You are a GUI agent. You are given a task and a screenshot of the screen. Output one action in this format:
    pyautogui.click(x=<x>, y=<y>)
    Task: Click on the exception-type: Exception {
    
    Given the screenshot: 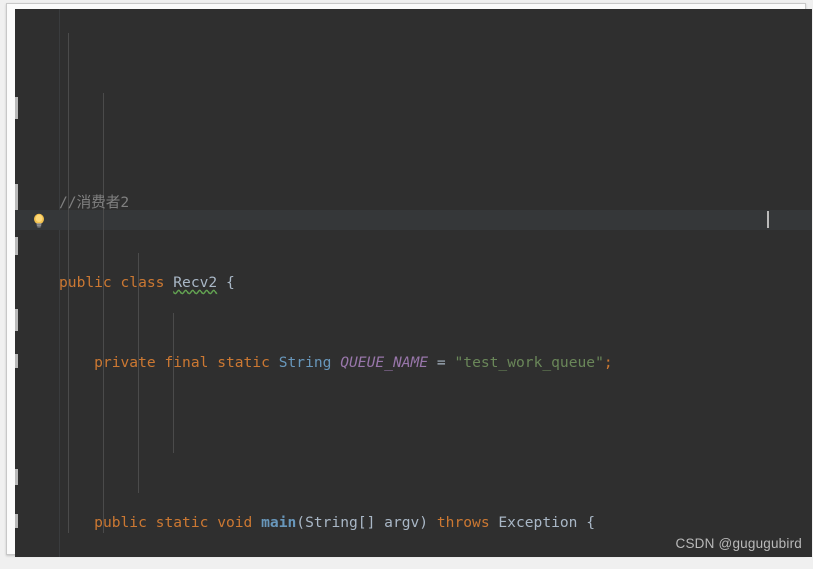 What is the action you would take?
    pyautogui.click(x=542, y=522)
    